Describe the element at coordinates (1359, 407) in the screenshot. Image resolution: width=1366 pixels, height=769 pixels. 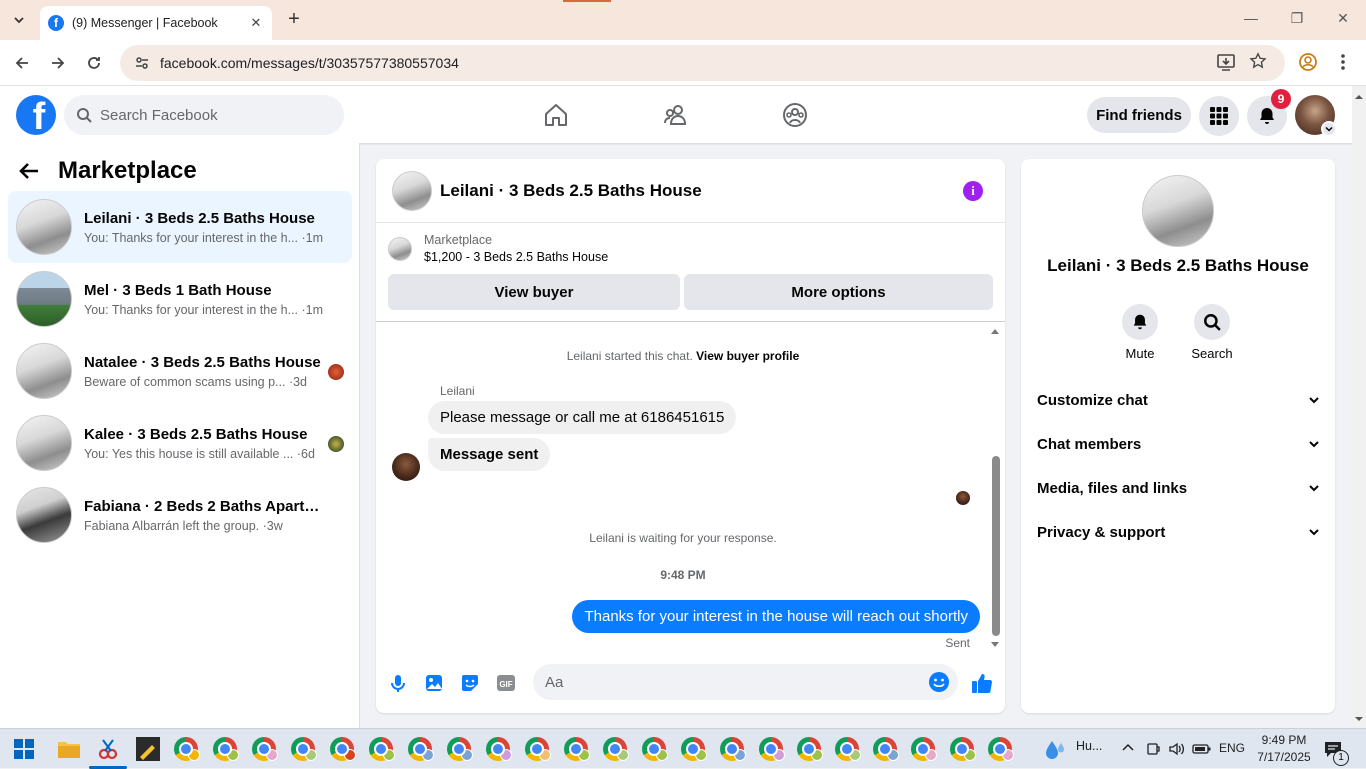
I see `page-scrollbar` at that location.